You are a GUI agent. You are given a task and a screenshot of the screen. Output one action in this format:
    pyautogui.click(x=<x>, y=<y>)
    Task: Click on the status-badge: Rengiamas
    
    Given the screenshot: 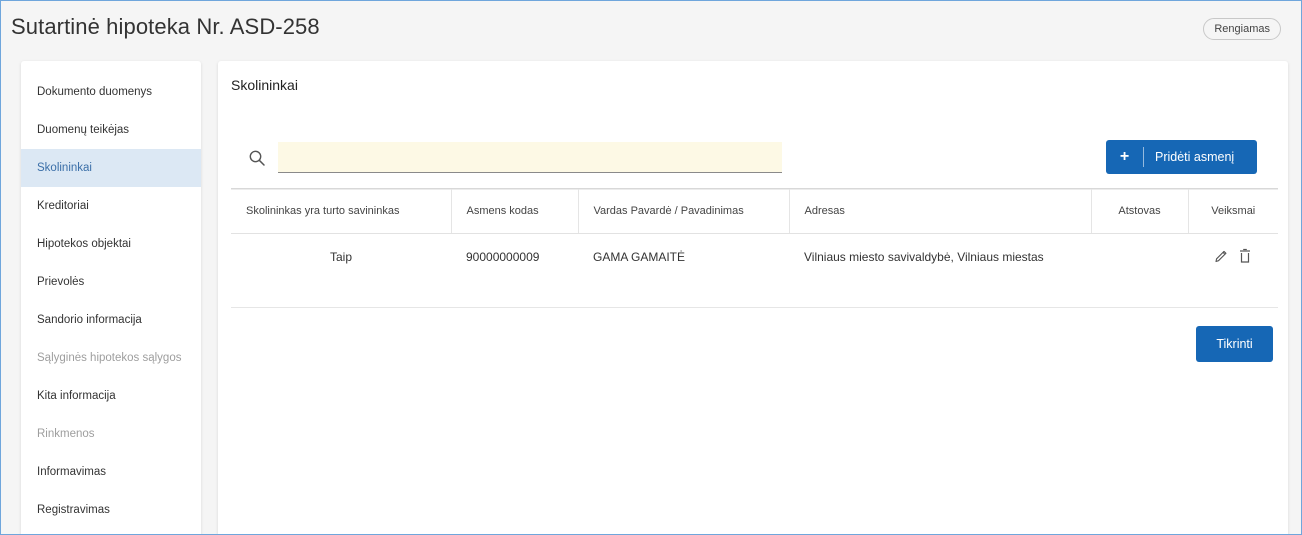 What is the action you would take?
    pyautogui.click(x=1242, y=29)
    